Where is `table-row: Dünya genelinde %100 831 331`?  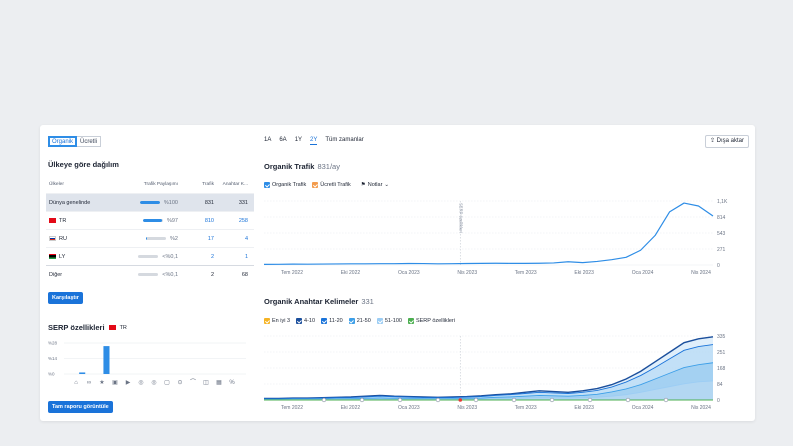 table-row: Dünya genelinde %100 831 331 is located at coordinates (150, 202).